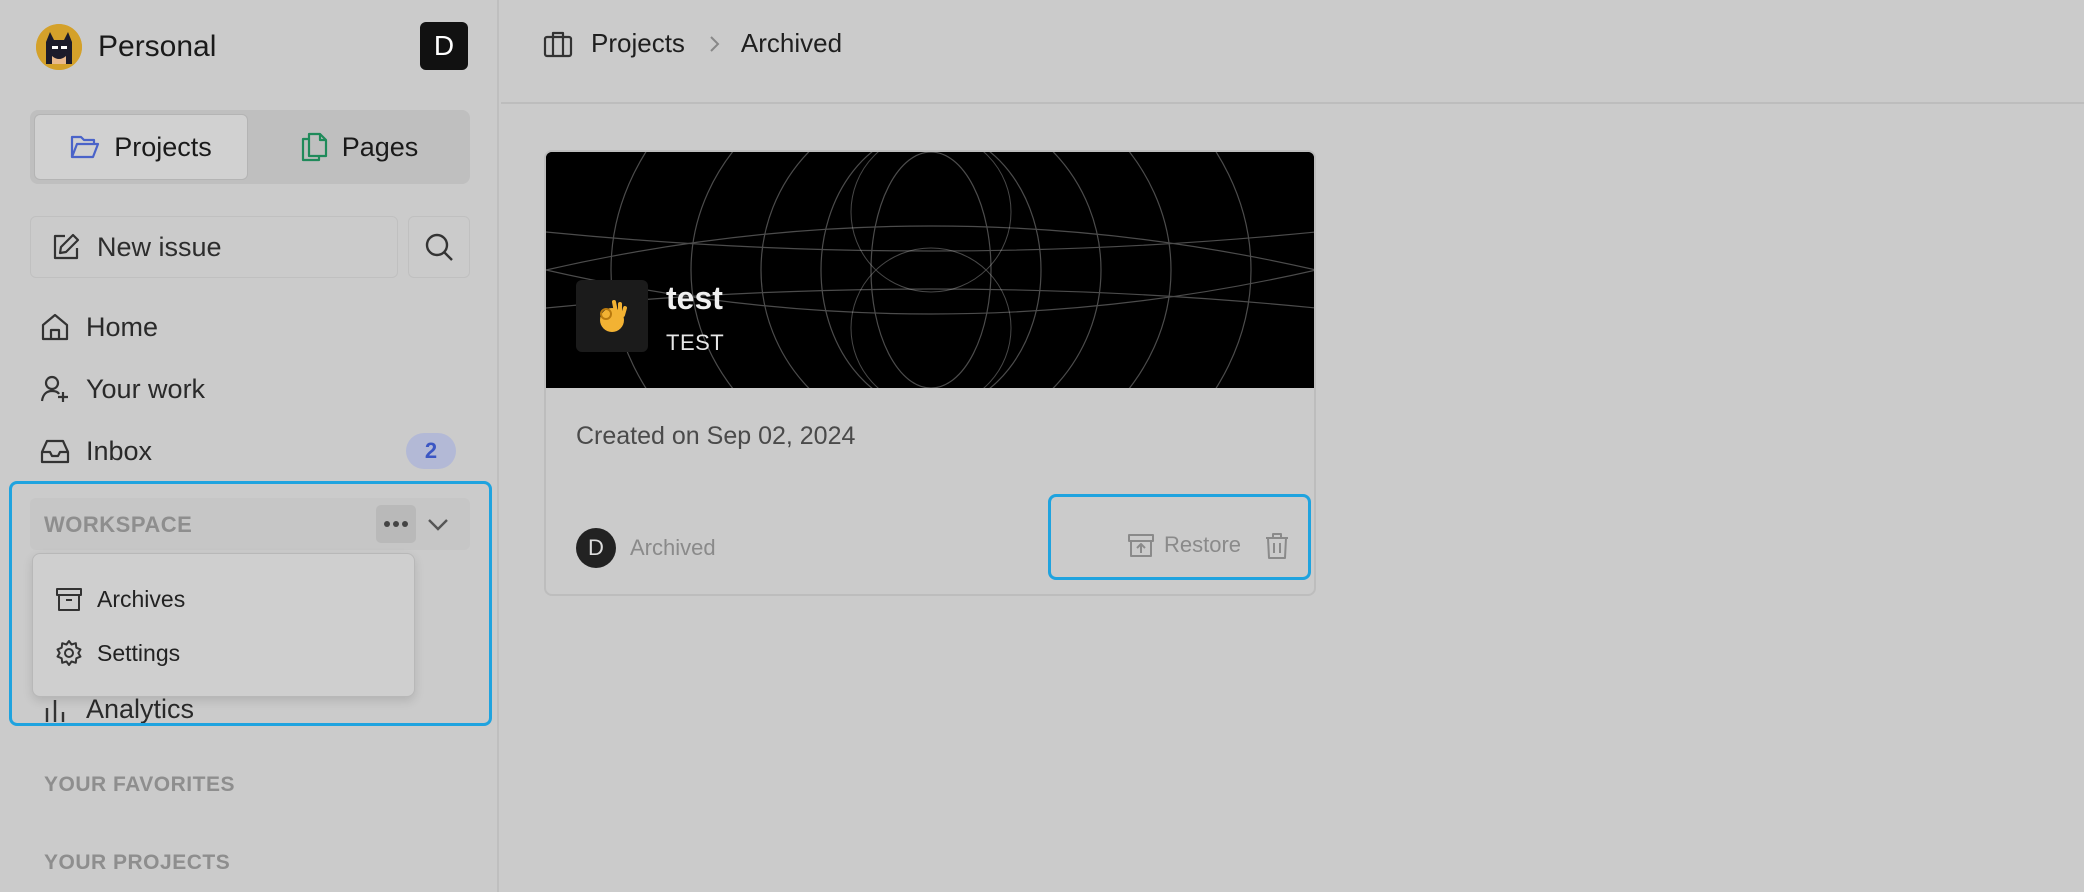 The width and height of the screenshot is (2084, 892). What do you see at coordinates (85, 147) in the screenshot?
I see `folder-icon` at bounding box center [85, 147].